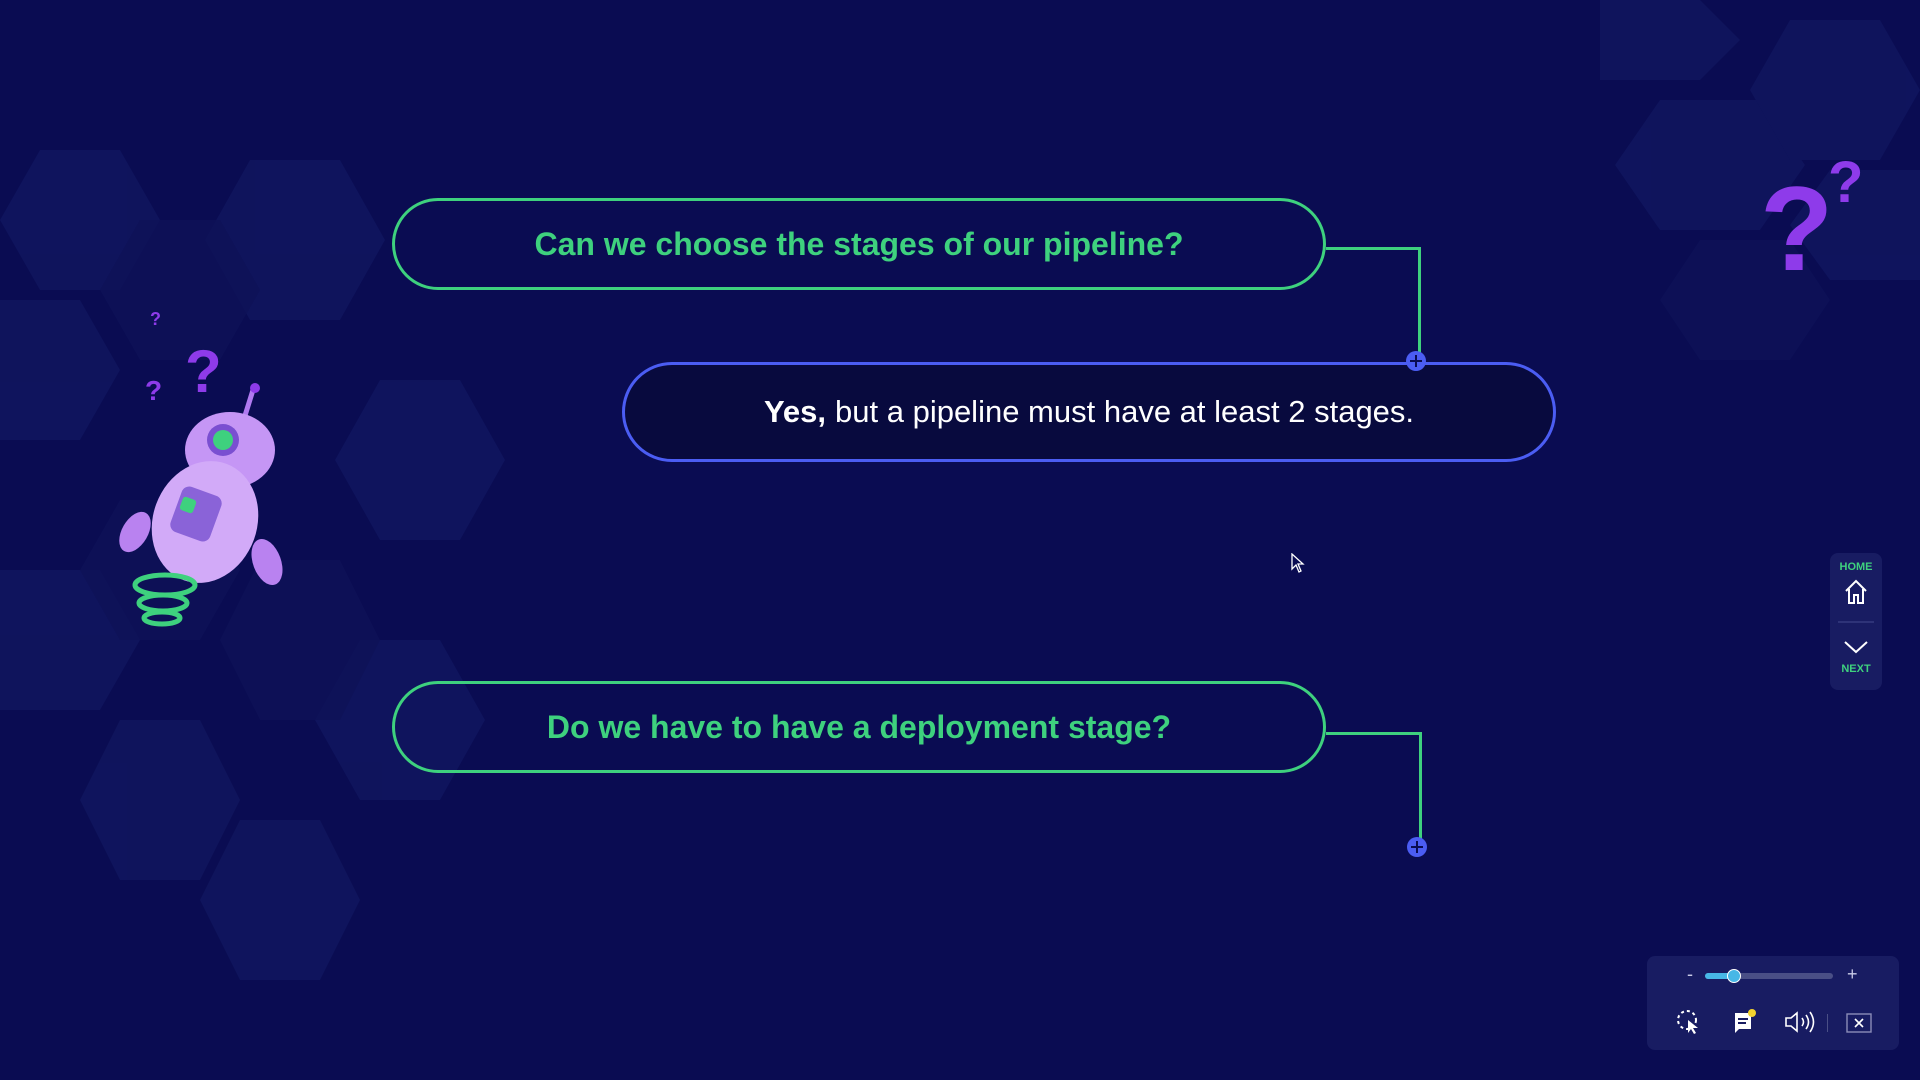 The width and height of the screenshot is (1920, 1080). I want to click on player-controls: - +, so click(1773, 1003).